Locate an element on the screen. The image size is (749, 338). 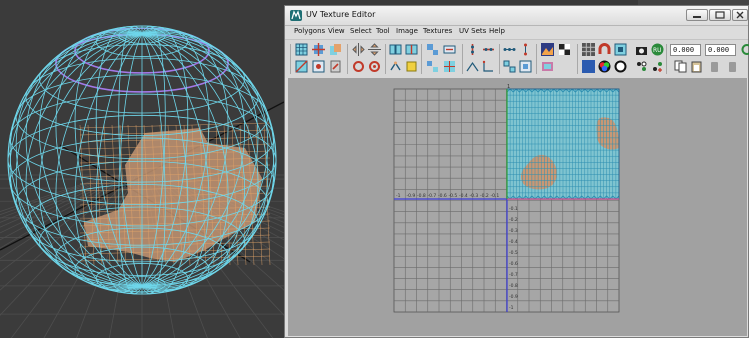
rotate-cw-button is located at coordinates (374, 66).